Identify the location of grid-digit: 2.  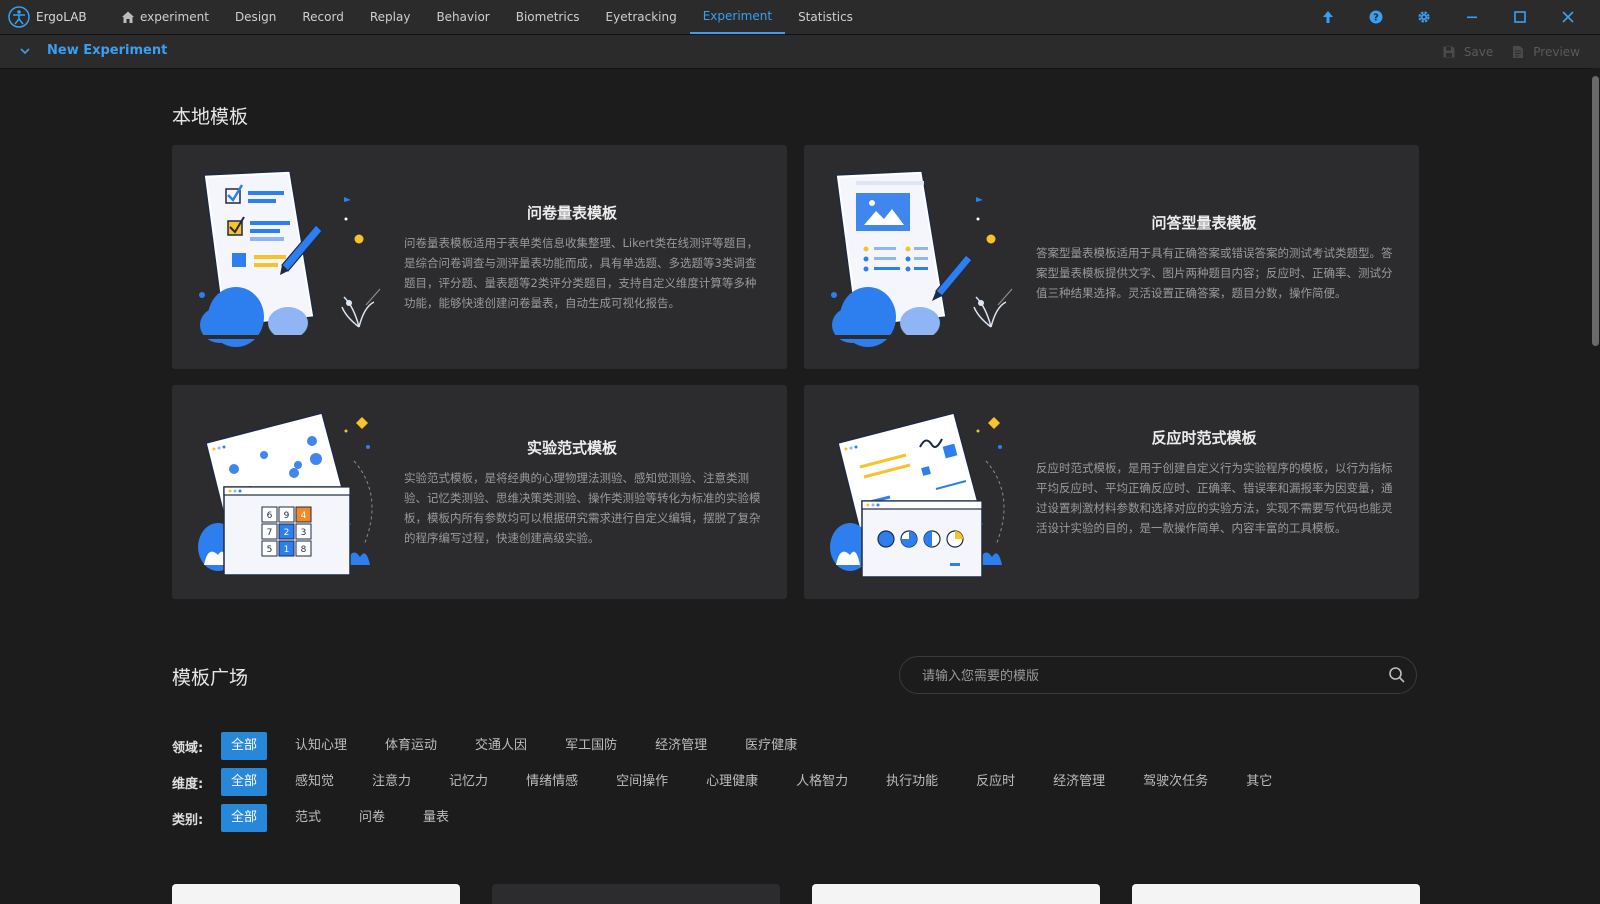
(287, 533).